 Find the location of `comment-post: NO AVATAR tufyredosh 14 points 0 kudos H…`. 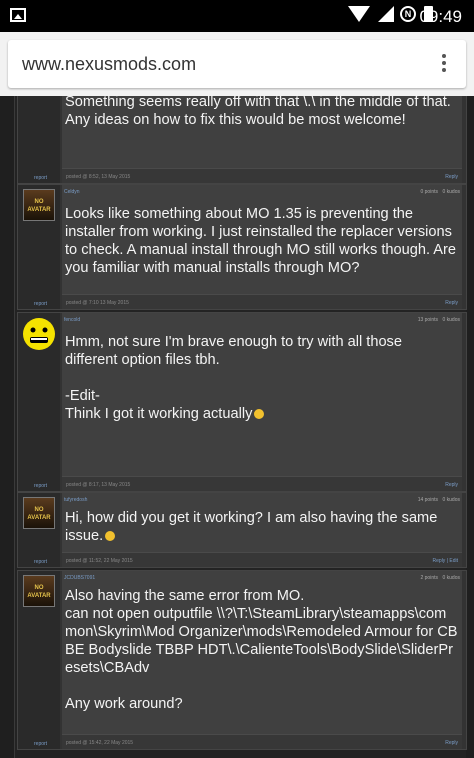

comment-post: NO AVATAR tufyredosh 14 points 0 kudos H… is located at coordinates (242, 530).